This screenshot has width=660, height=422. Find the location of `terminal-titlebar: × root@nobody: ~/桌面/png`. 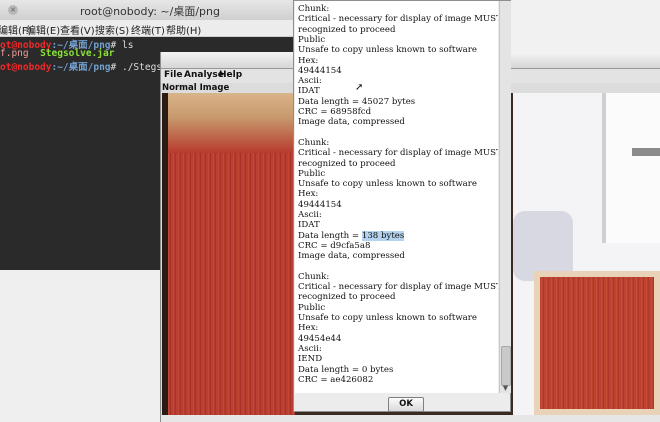

terminal-titlebar: × root@nobody: ~/桌面/png is located at coordinates (150, 10).